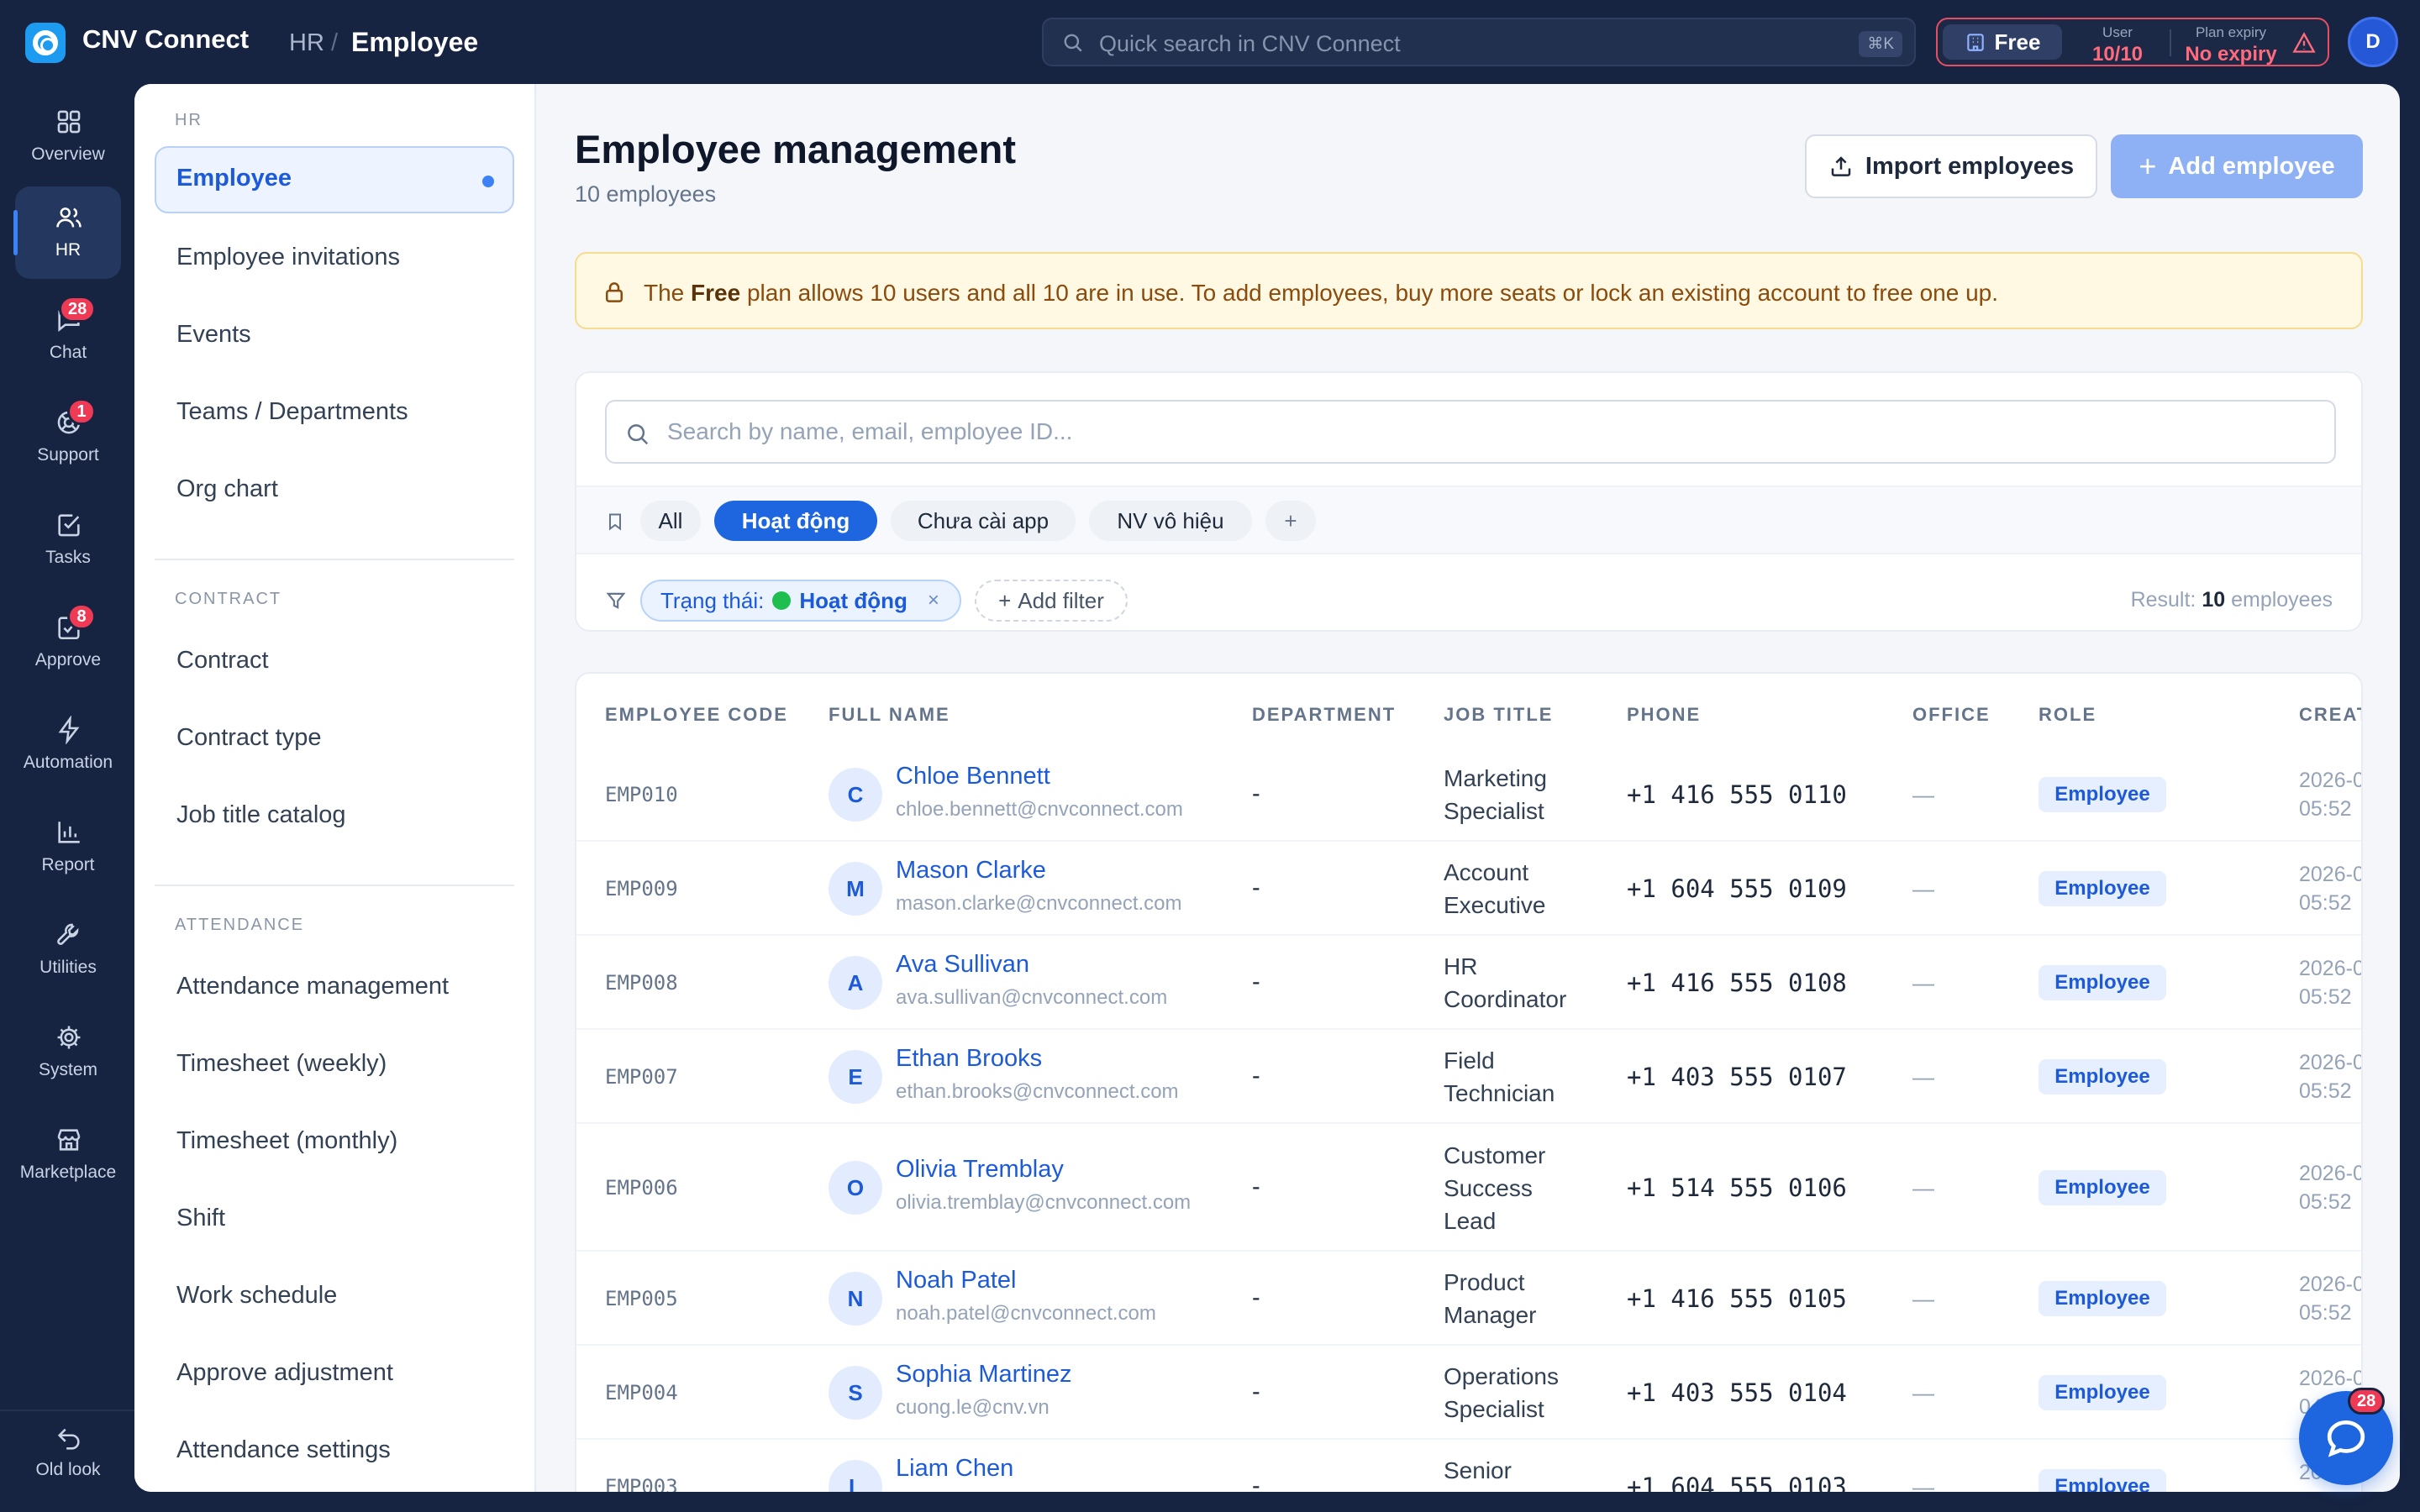 The image size is (2420, 1512). What do you see at coordinates (68, 847) in the screenshot?
I see `rail-item-report: Report` at bounding box center [68, 847].